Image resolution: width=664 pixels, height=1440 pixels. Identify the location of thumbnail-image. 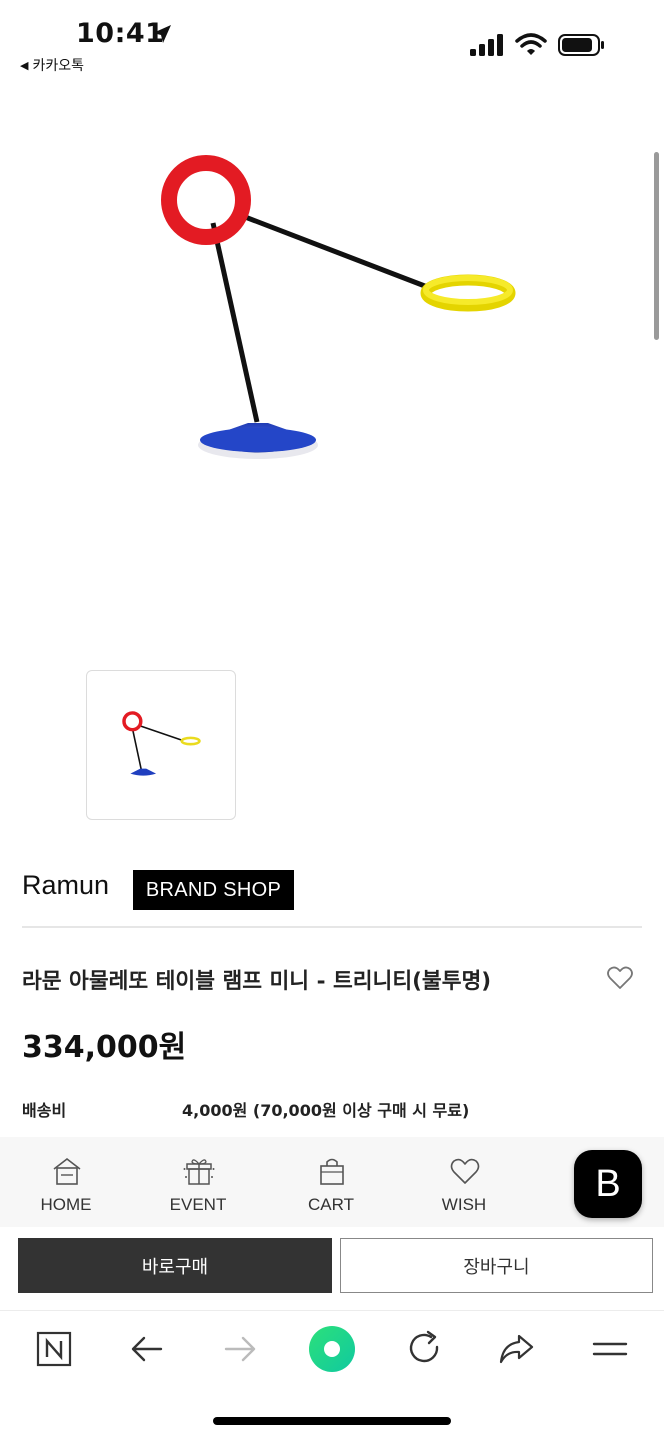
(161, 743).